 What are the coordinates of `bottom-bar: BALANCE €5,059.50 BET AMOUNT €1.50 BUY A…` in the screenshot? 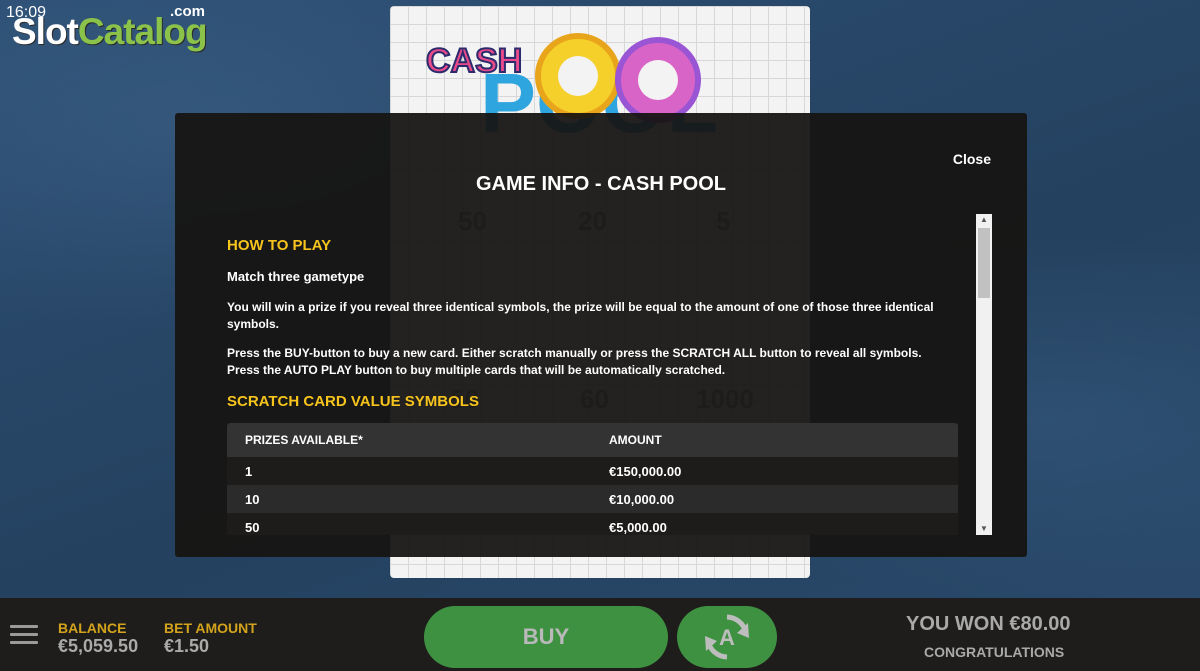 It's located at (600, 634).